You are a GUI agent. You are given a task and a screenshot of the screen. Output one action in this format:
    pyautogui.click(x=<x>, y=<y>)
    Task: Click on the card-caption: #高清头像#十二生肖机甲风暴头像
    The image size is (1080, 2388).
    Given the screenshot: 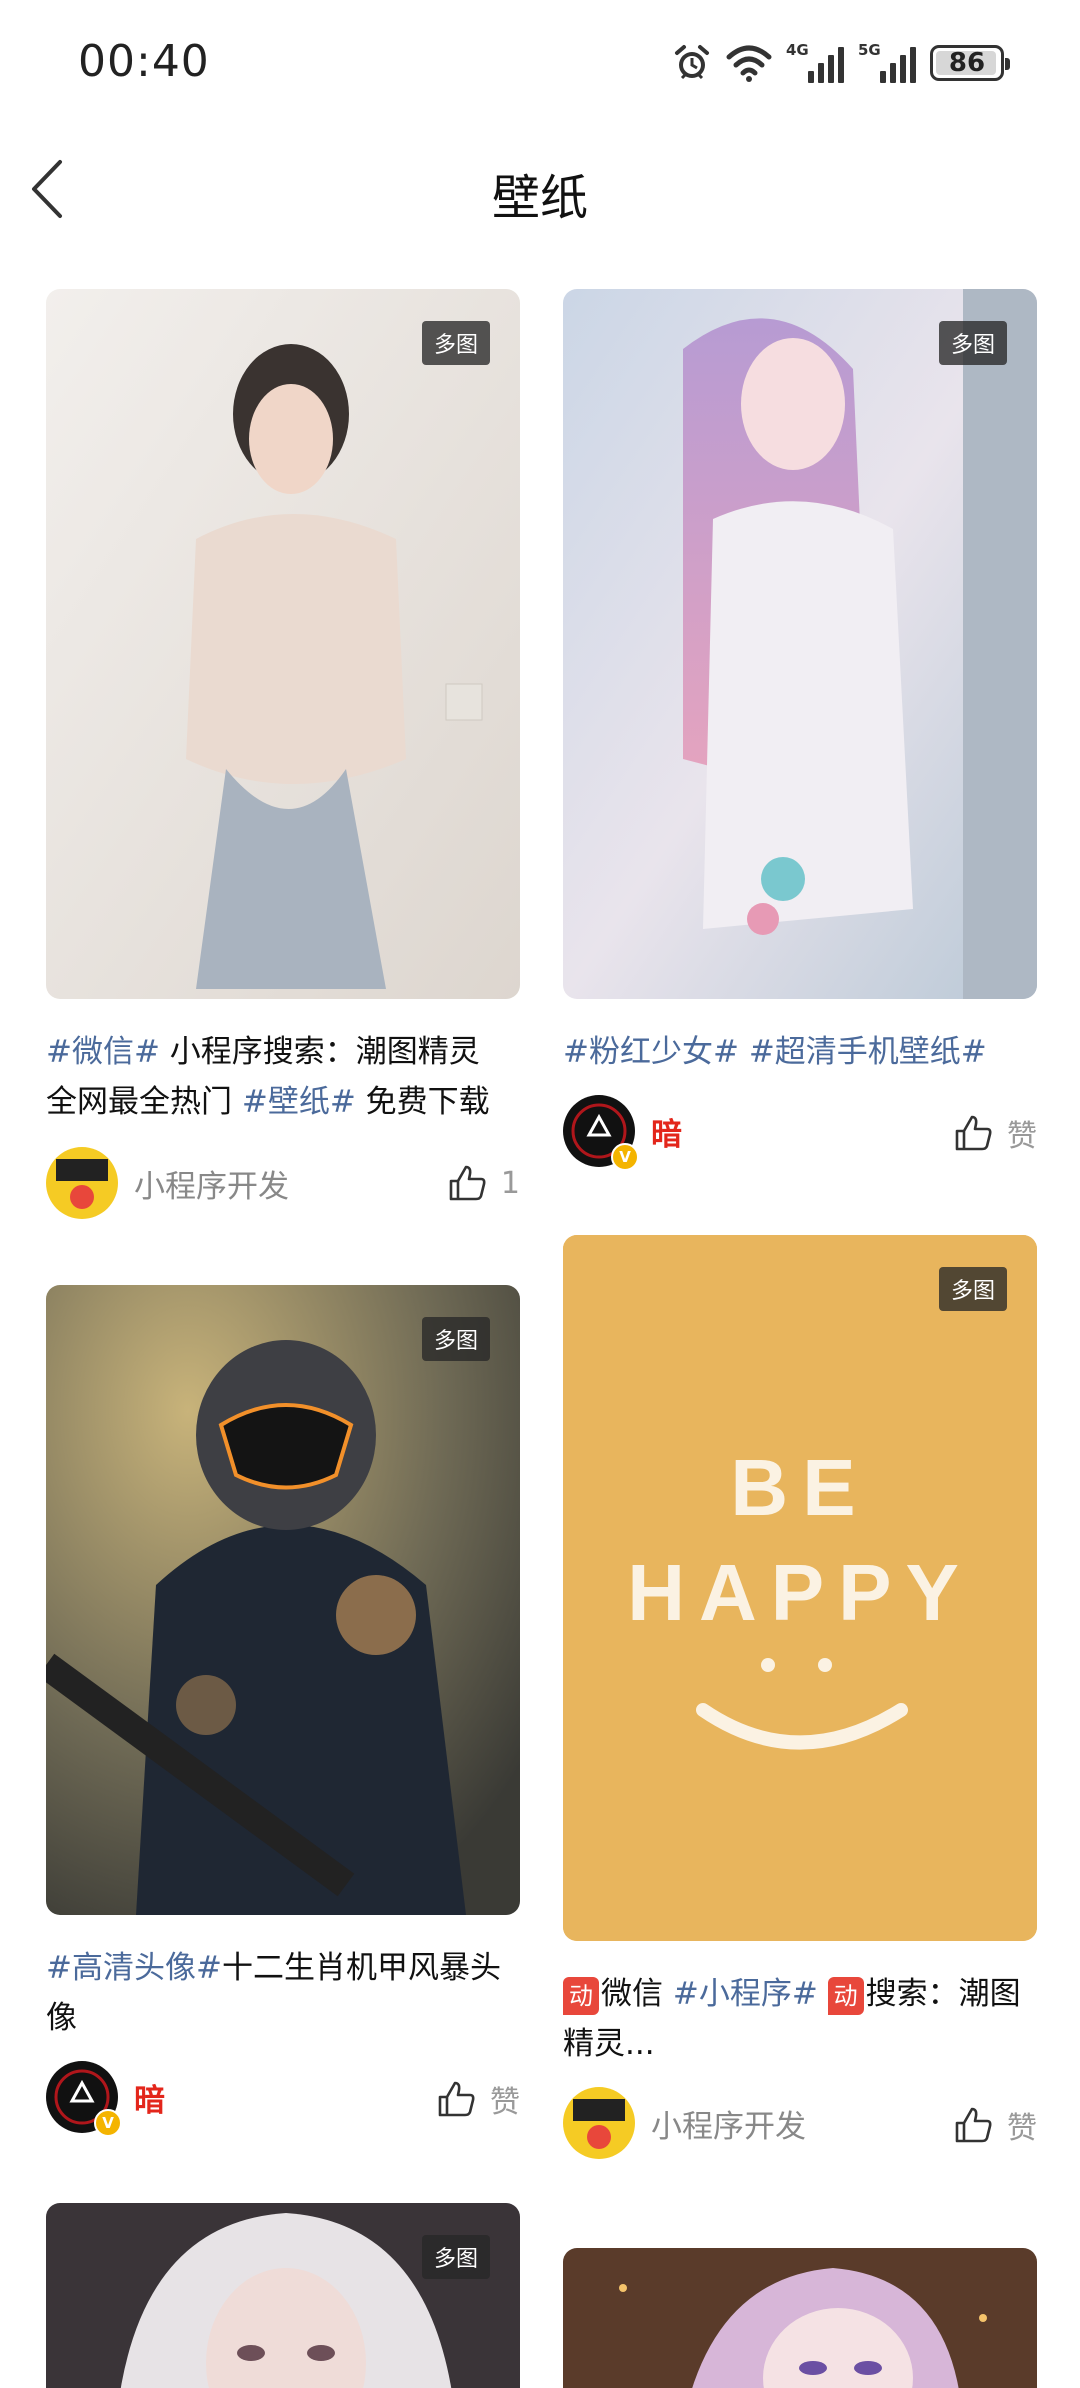 What is the action you would take?
    pyautogui.click(x=283, y=1993)
    